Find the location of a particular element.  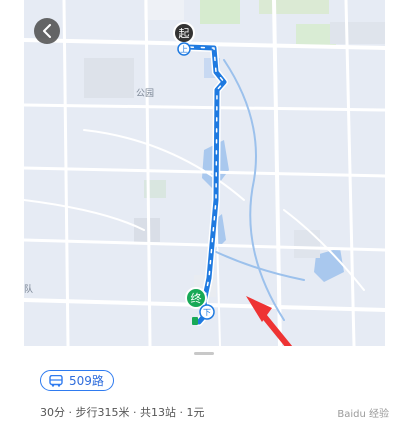

watermark: Baidu 经验 is located at coordinates (363, 414).